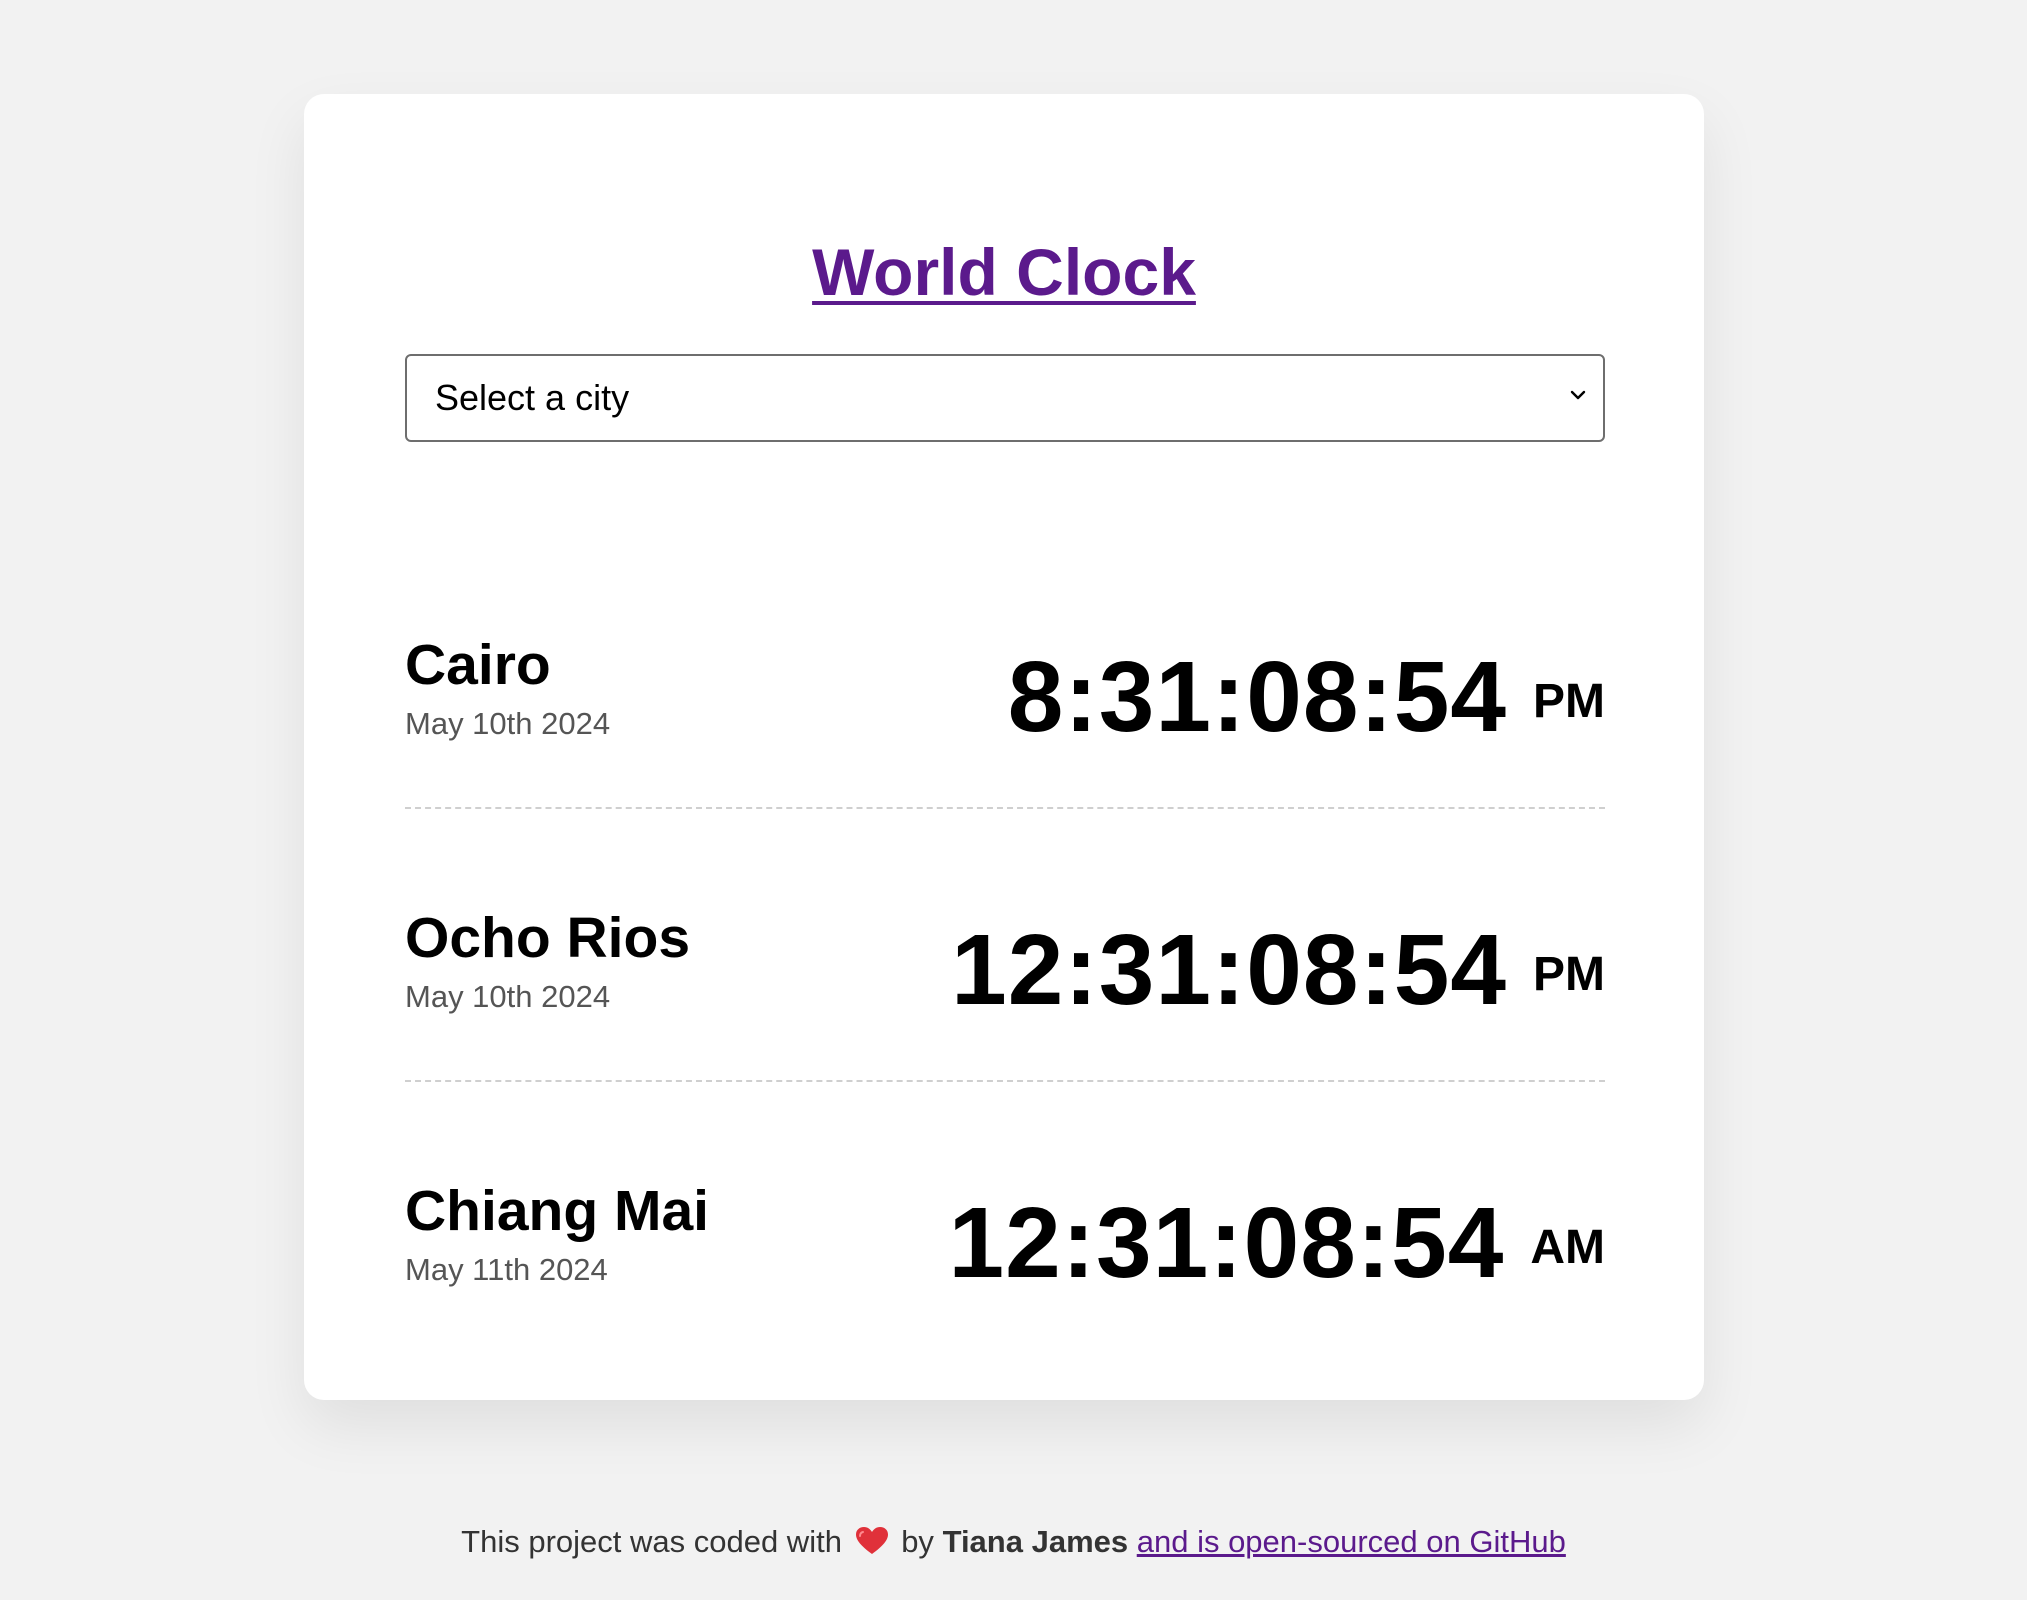 This screenshot has width=2027, height=1600. Describe the element at coordinates (651, 1541) in the screenshot. I see `footer-prefix: This project was coded with` at that location.